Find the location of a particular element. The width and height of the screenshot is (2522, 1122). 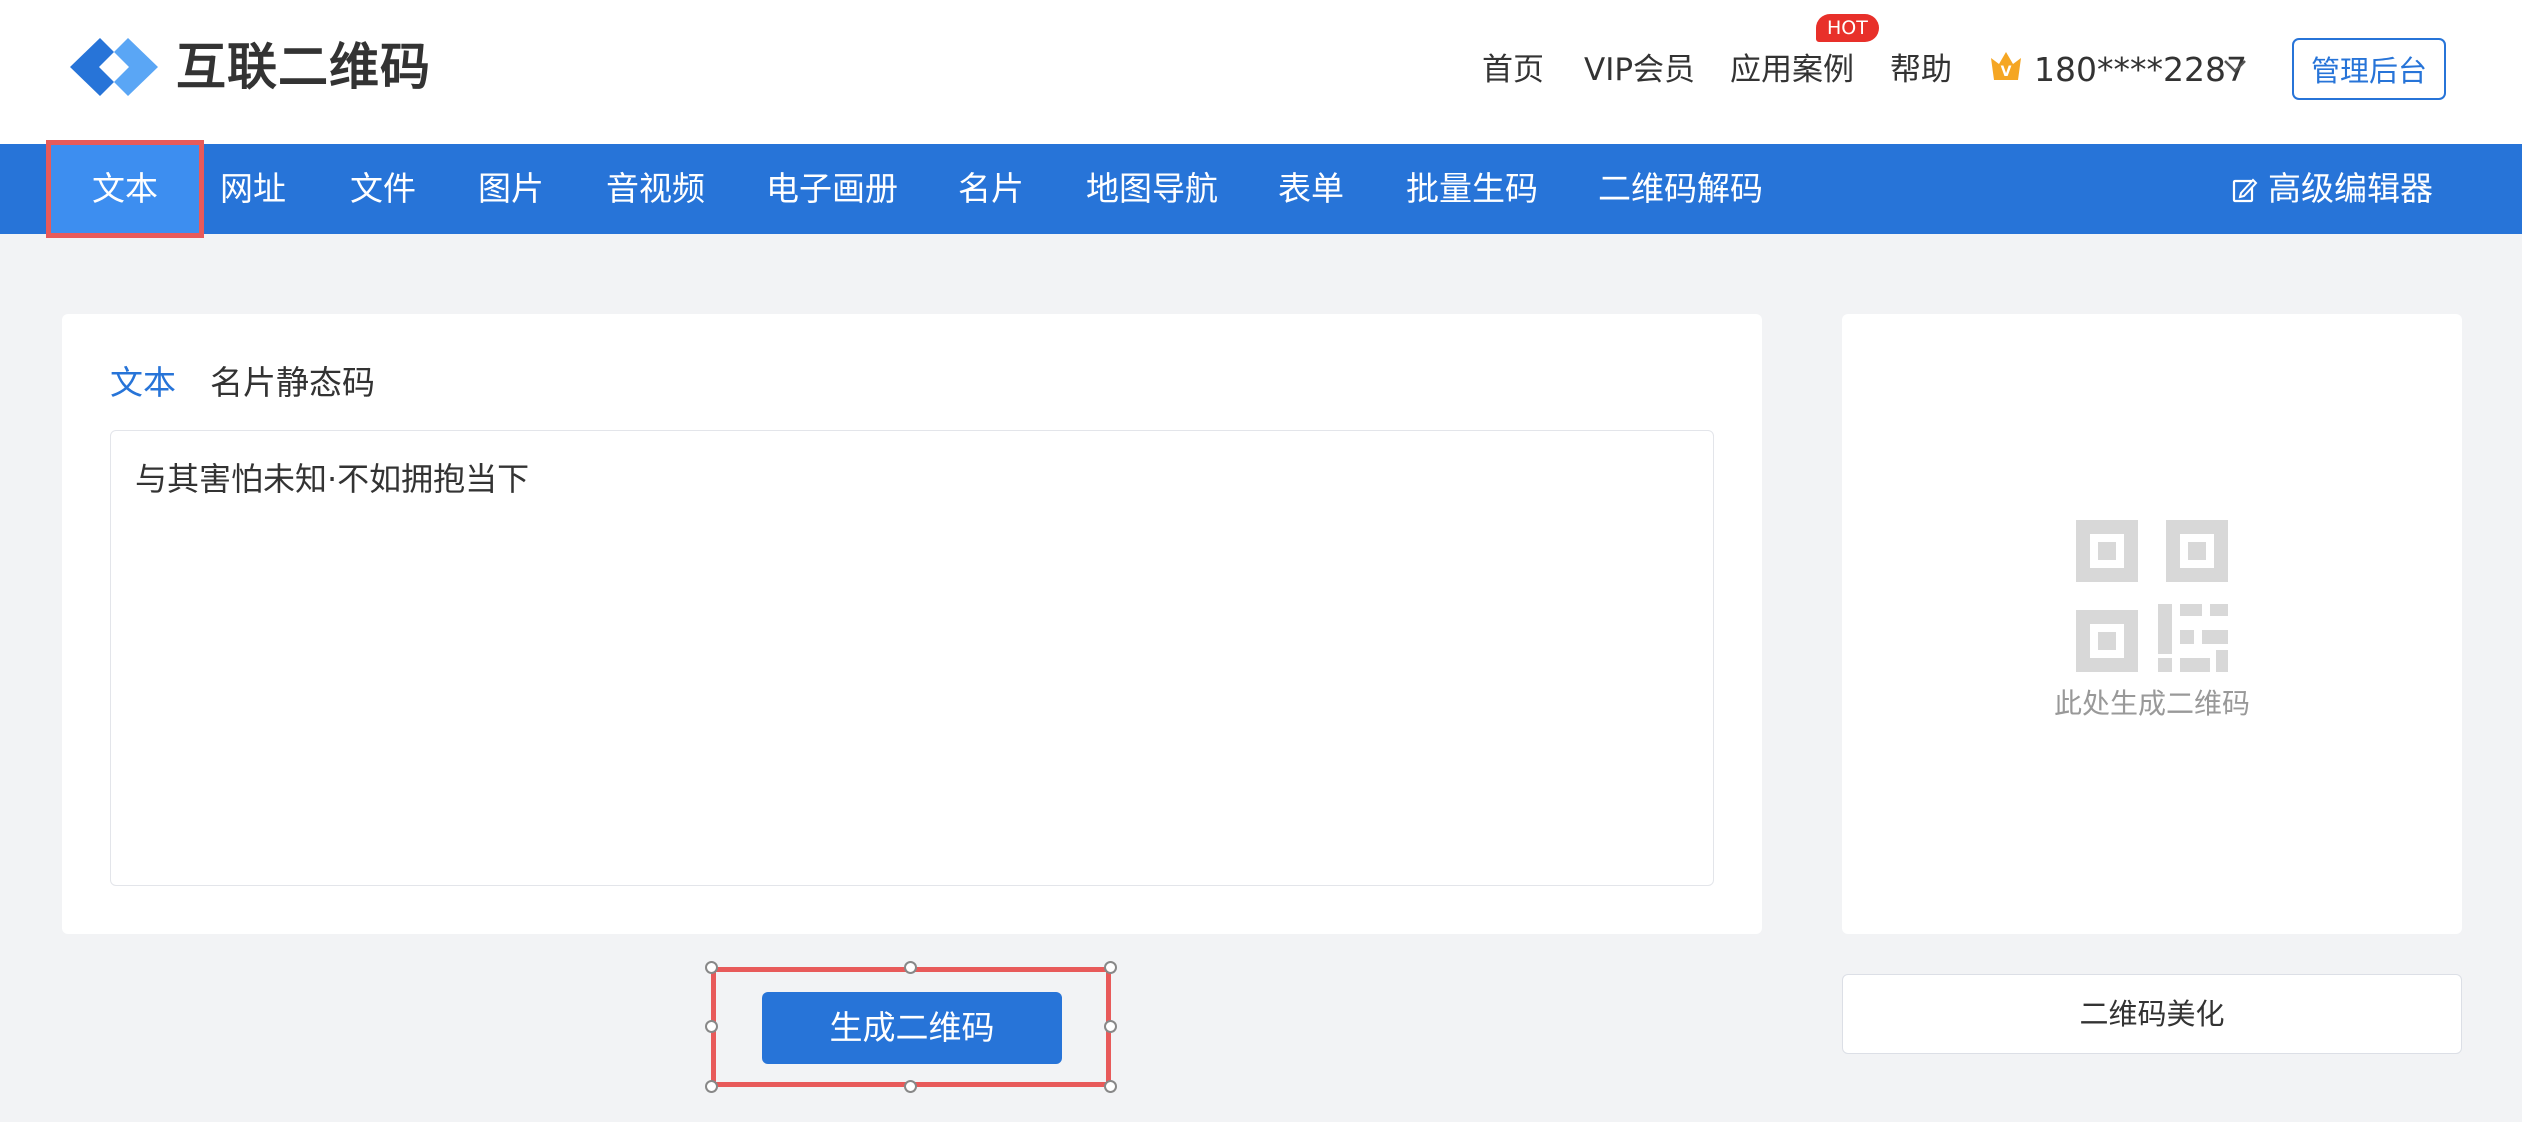

tab-audio-video: 音视频 is located at coordinates (655, 189).